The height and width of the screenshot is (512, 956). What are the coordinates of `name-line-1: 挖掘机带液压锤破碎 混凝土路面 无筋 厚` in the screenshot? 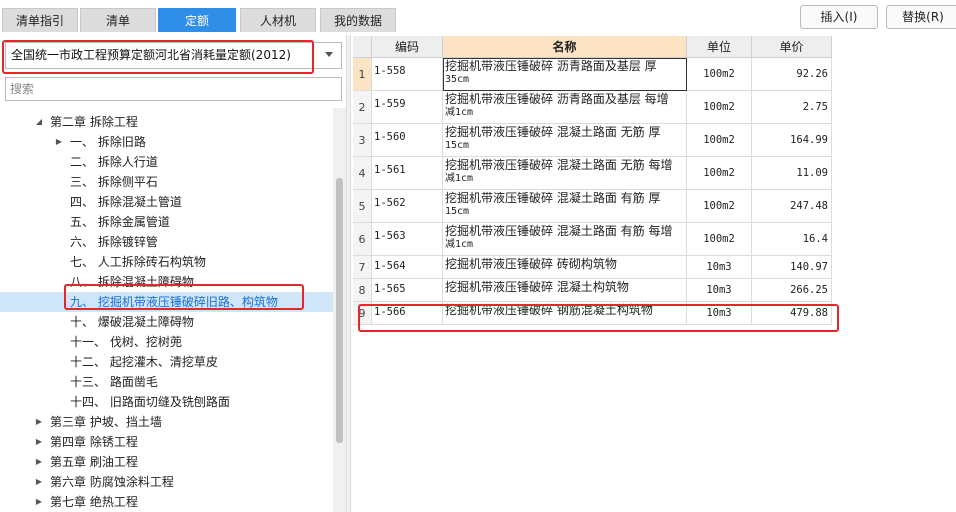 It's located at (553, 132).